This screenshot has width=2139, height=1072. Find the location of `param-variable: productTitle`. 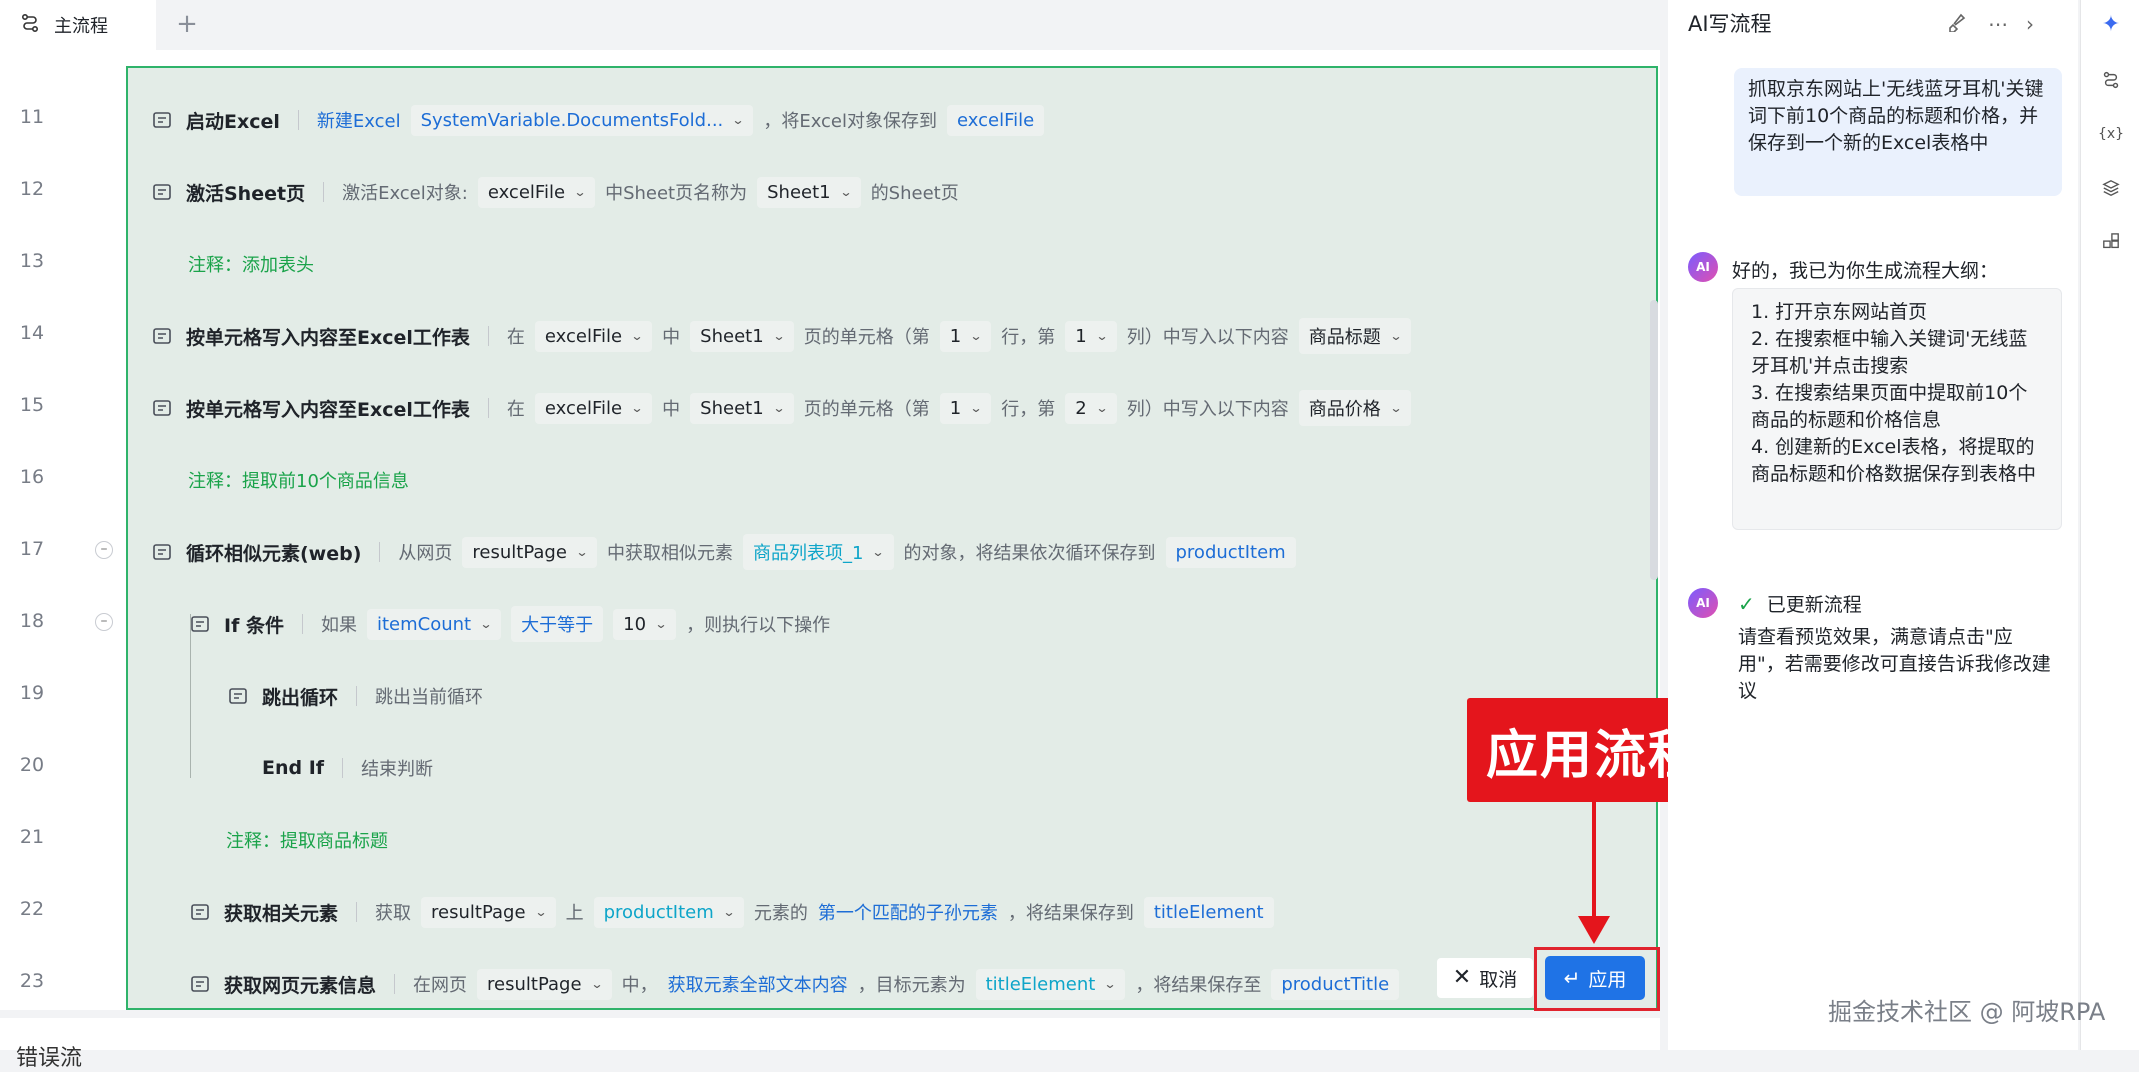

param-variable: productTitle is located at coordinates (1335, 984).